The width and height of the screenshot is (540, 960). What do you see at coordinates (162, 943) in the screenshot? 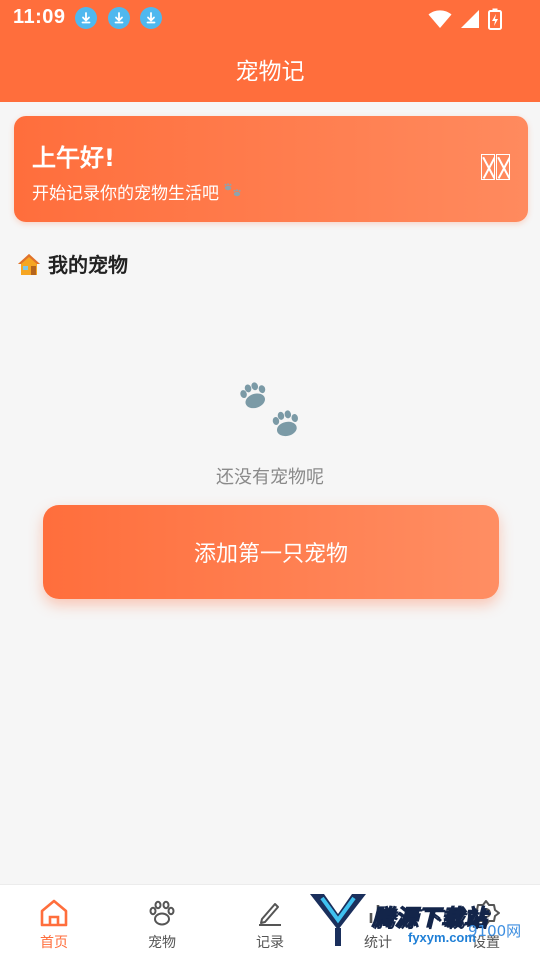
I see `tab-pets-label: 宠物` at bounding box center [162, 943].